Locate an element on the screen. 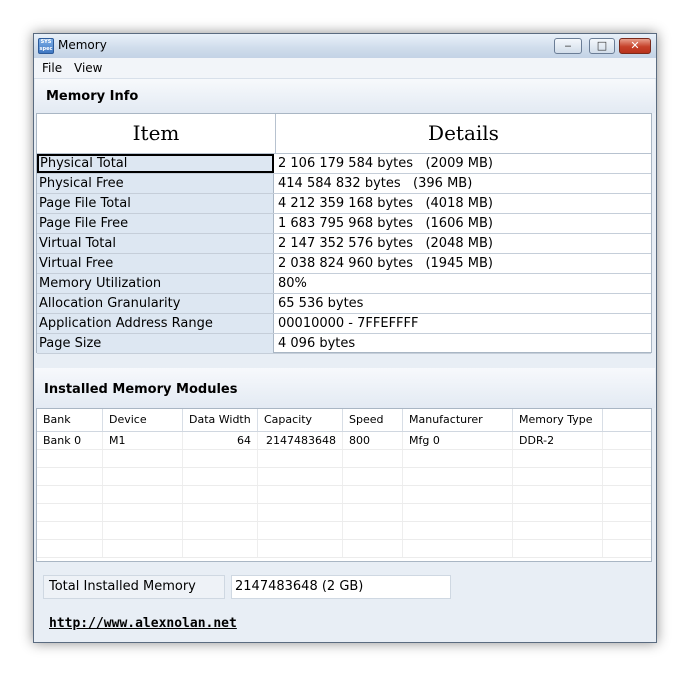 The width and height of the screenshot is (688, 674). close-button: ✕ is located at coordinates (635, 46).